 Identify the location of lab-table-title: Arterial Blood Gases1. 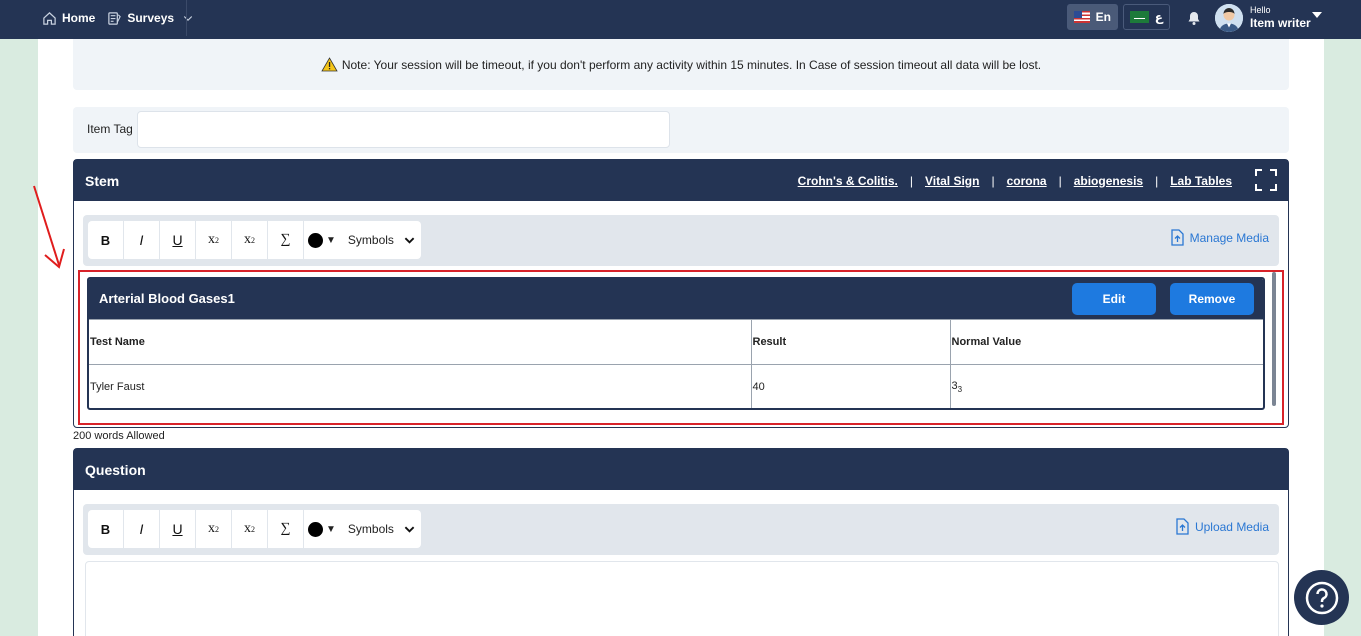
(167, 298).